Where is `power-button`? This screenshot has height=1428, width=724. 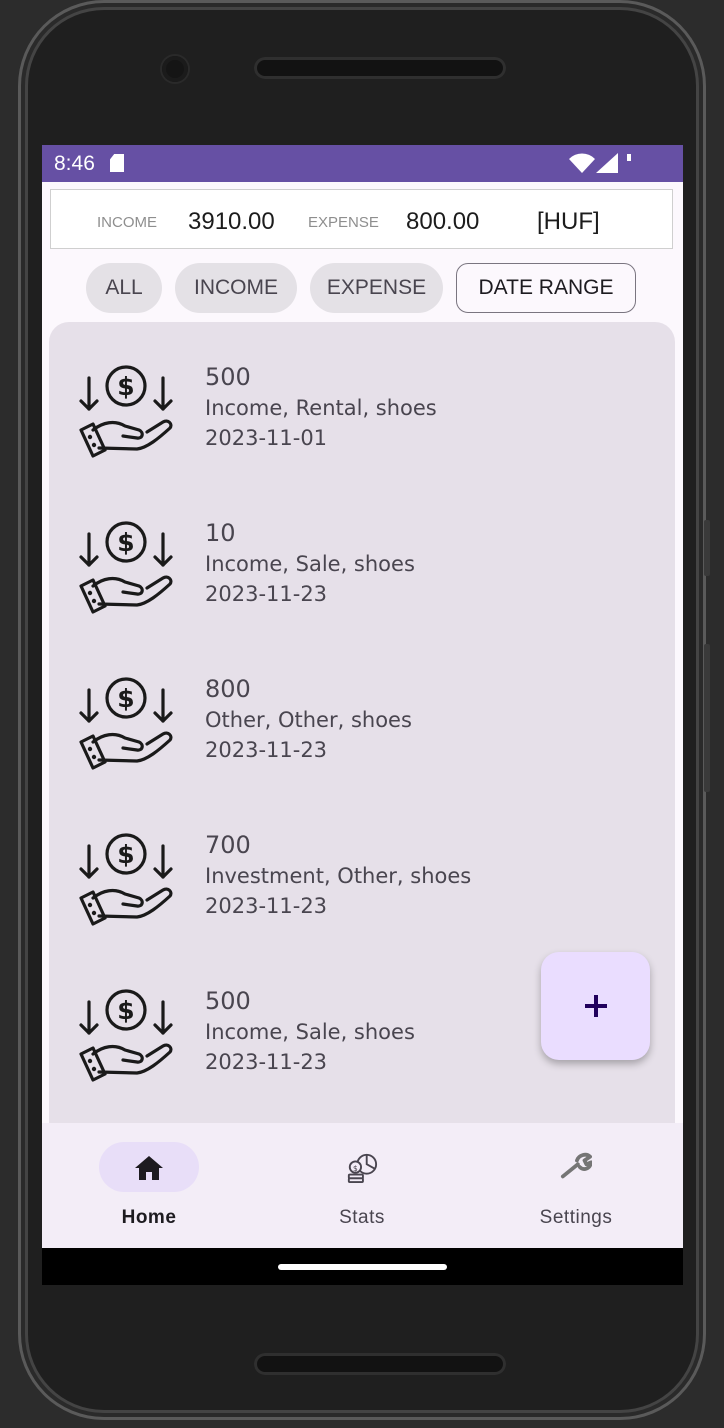 power-button is located at coordinates (707, 548).